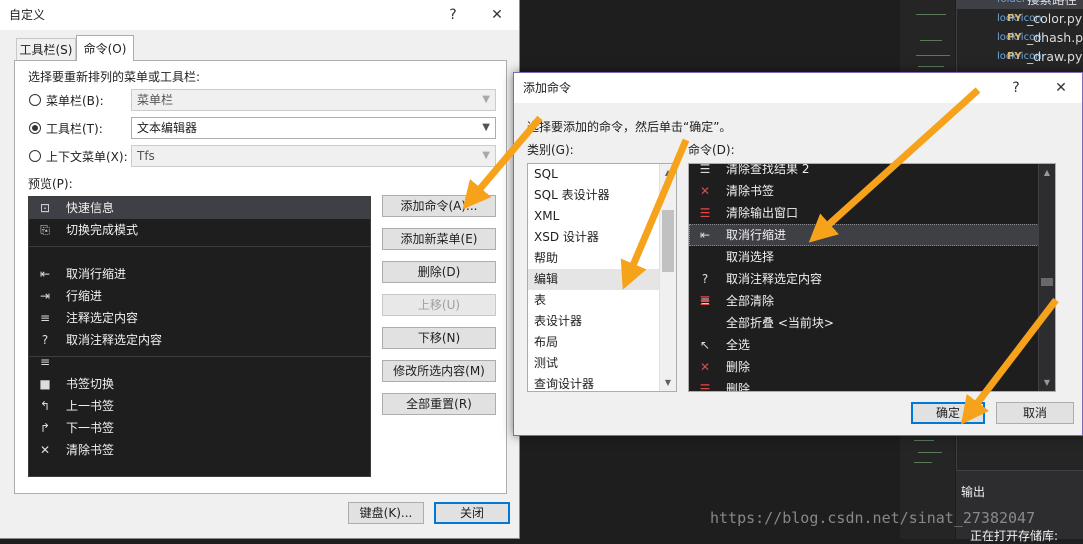 This screenshot has width=1083, height=544. I want to click on preview-item-label: 下一书签, so click(90, 428).